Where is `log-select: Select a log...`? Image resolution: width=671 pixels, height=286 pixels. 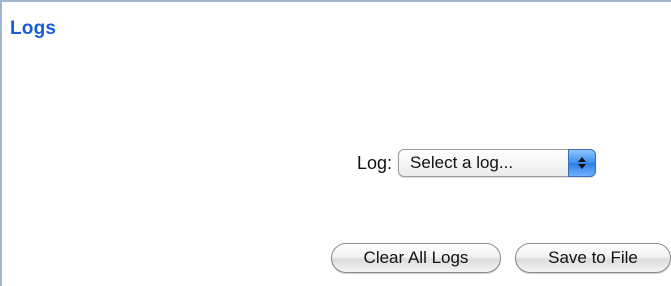 log-select: Select a log... is located at coordinates (497, 163).